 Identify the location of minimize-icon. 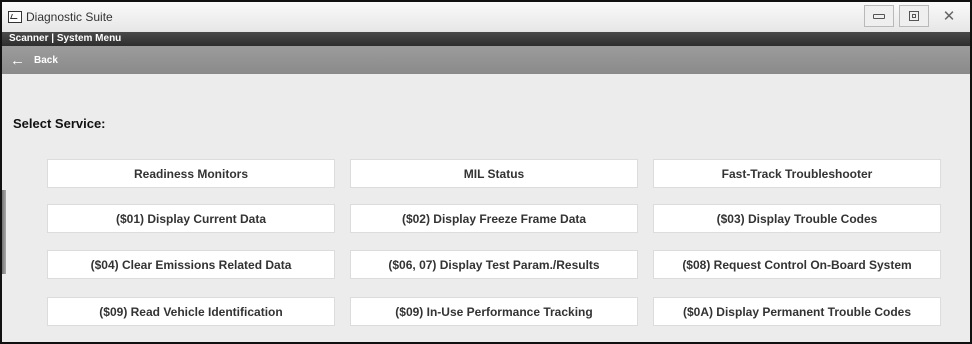
(879, 16).